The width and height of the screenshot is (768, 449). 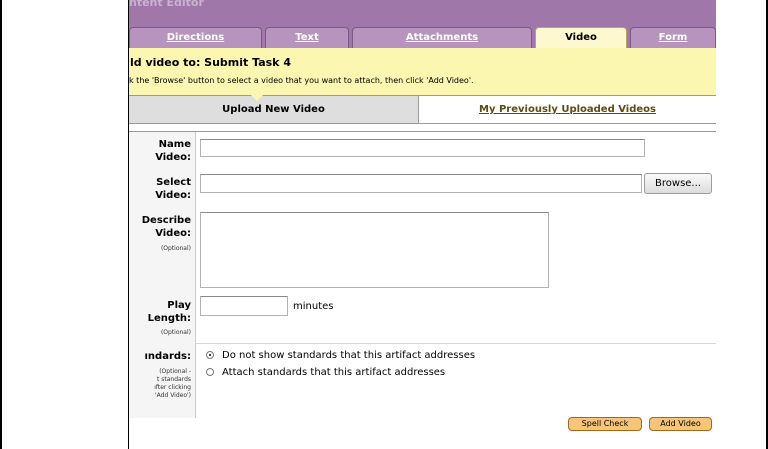 What do you see at coordinates (455, 343) in the screenshot?
I see `standards-separator` at bounding box center [455, 343].